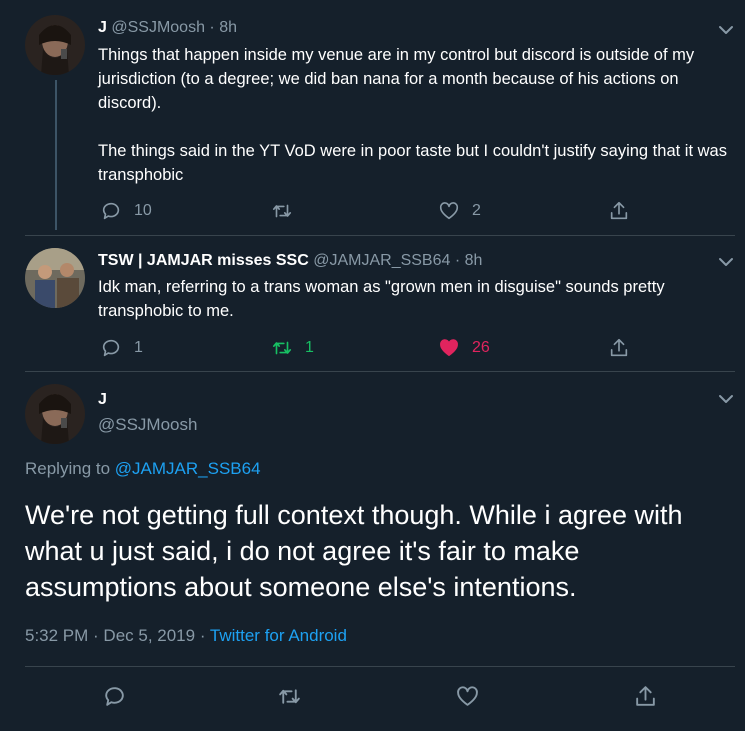  Describe the element at coordinates (309, 347) in the screenshot. I see `retweet-count: 1` at that location.